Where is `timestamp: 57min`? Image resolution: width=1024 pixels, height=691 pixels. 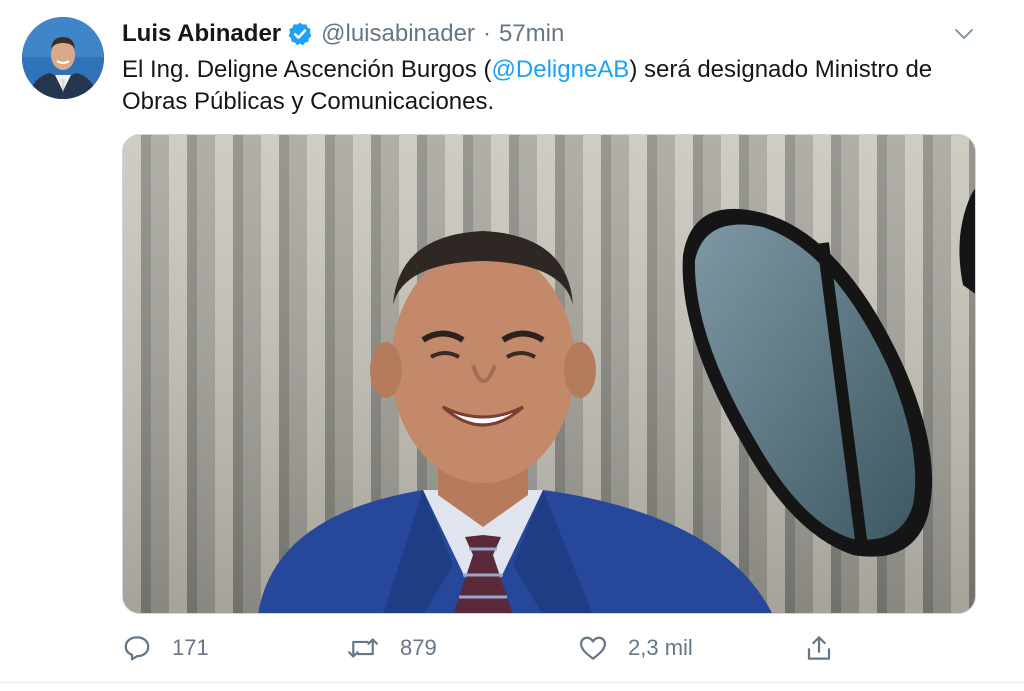
timestamp: 57min is located at coordinates (531, 34).